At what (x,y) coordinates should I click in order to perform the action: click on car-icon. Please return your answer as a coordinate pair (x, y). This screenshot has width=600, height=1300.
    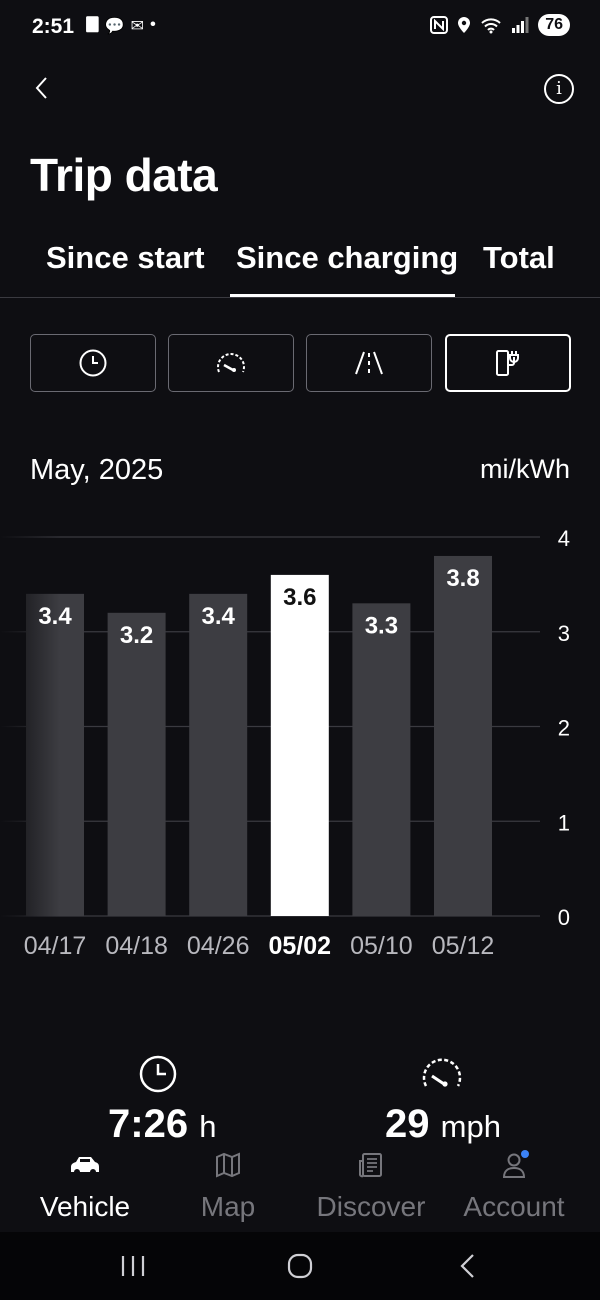
    Looking at the image, I should click on (85, 1166).